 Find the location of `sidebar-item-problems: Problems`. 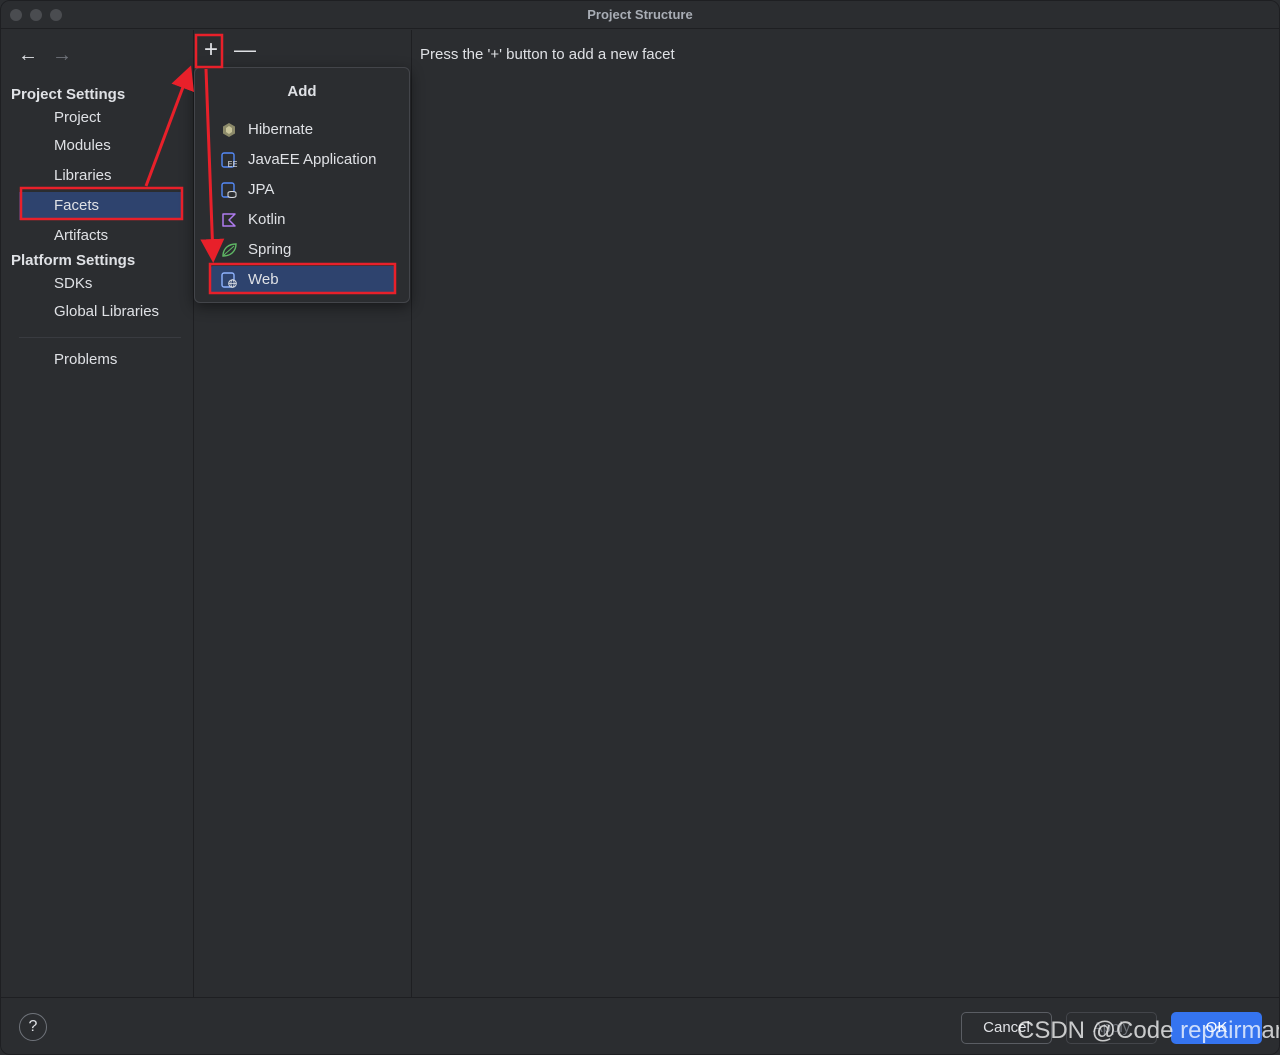

sidebar-item-problems: Problems is located at coordinates (100, 360).